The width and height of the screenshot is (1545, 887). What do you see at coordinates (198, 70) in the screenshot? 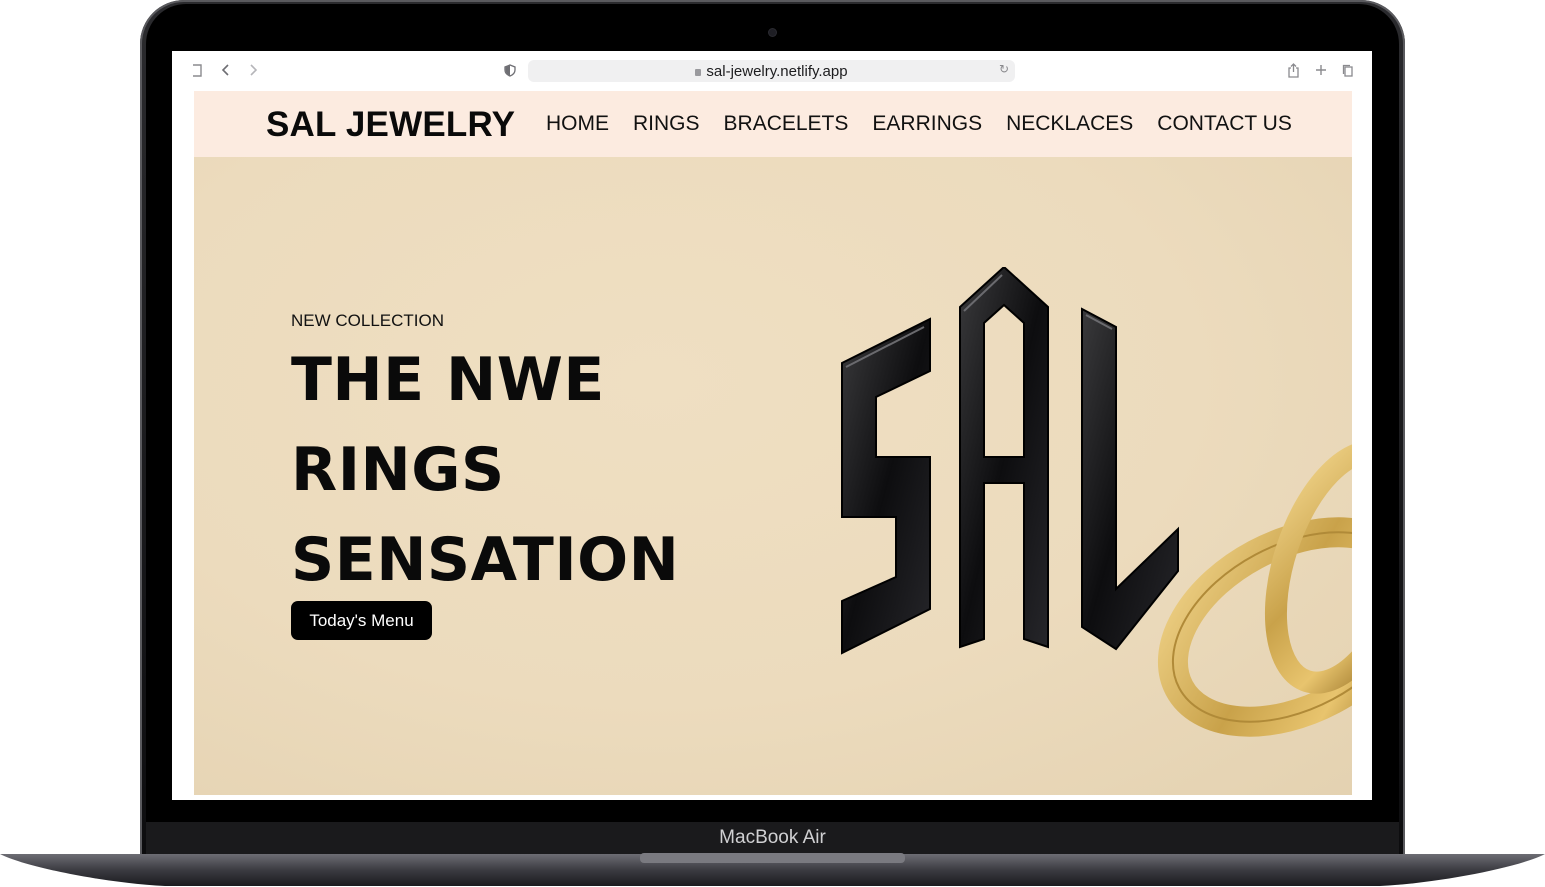
I see `sidebar-icon` at bounding box center [198, 70].